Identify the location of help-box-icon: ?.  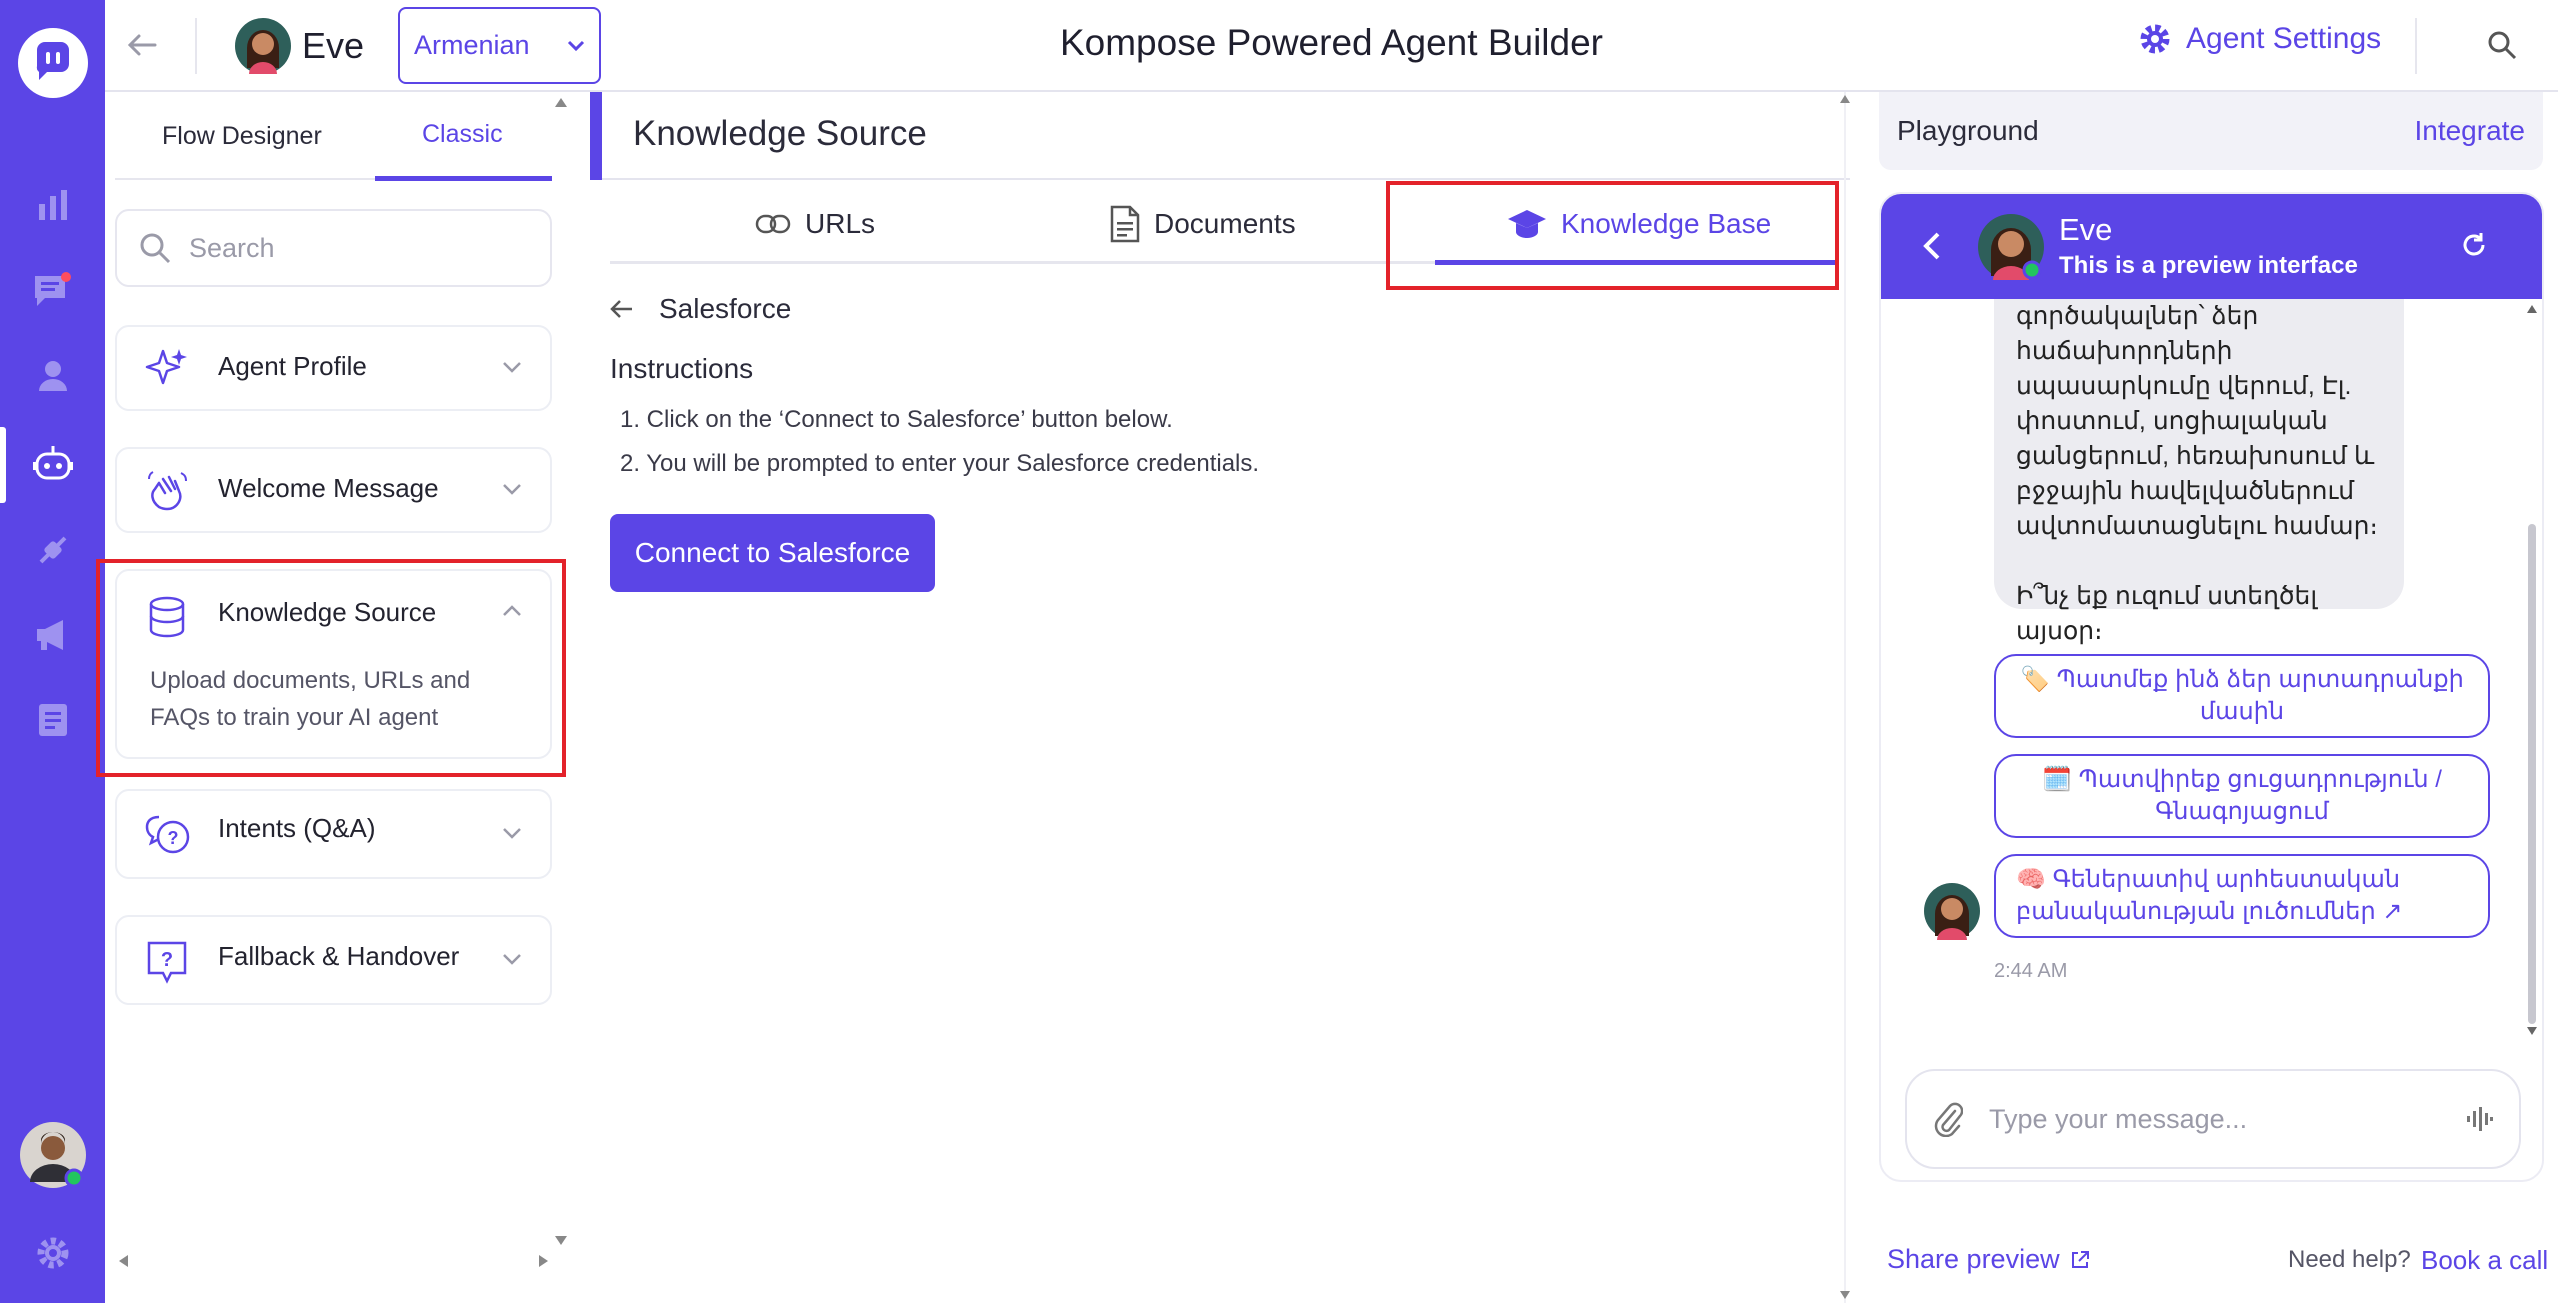
(167, 962).